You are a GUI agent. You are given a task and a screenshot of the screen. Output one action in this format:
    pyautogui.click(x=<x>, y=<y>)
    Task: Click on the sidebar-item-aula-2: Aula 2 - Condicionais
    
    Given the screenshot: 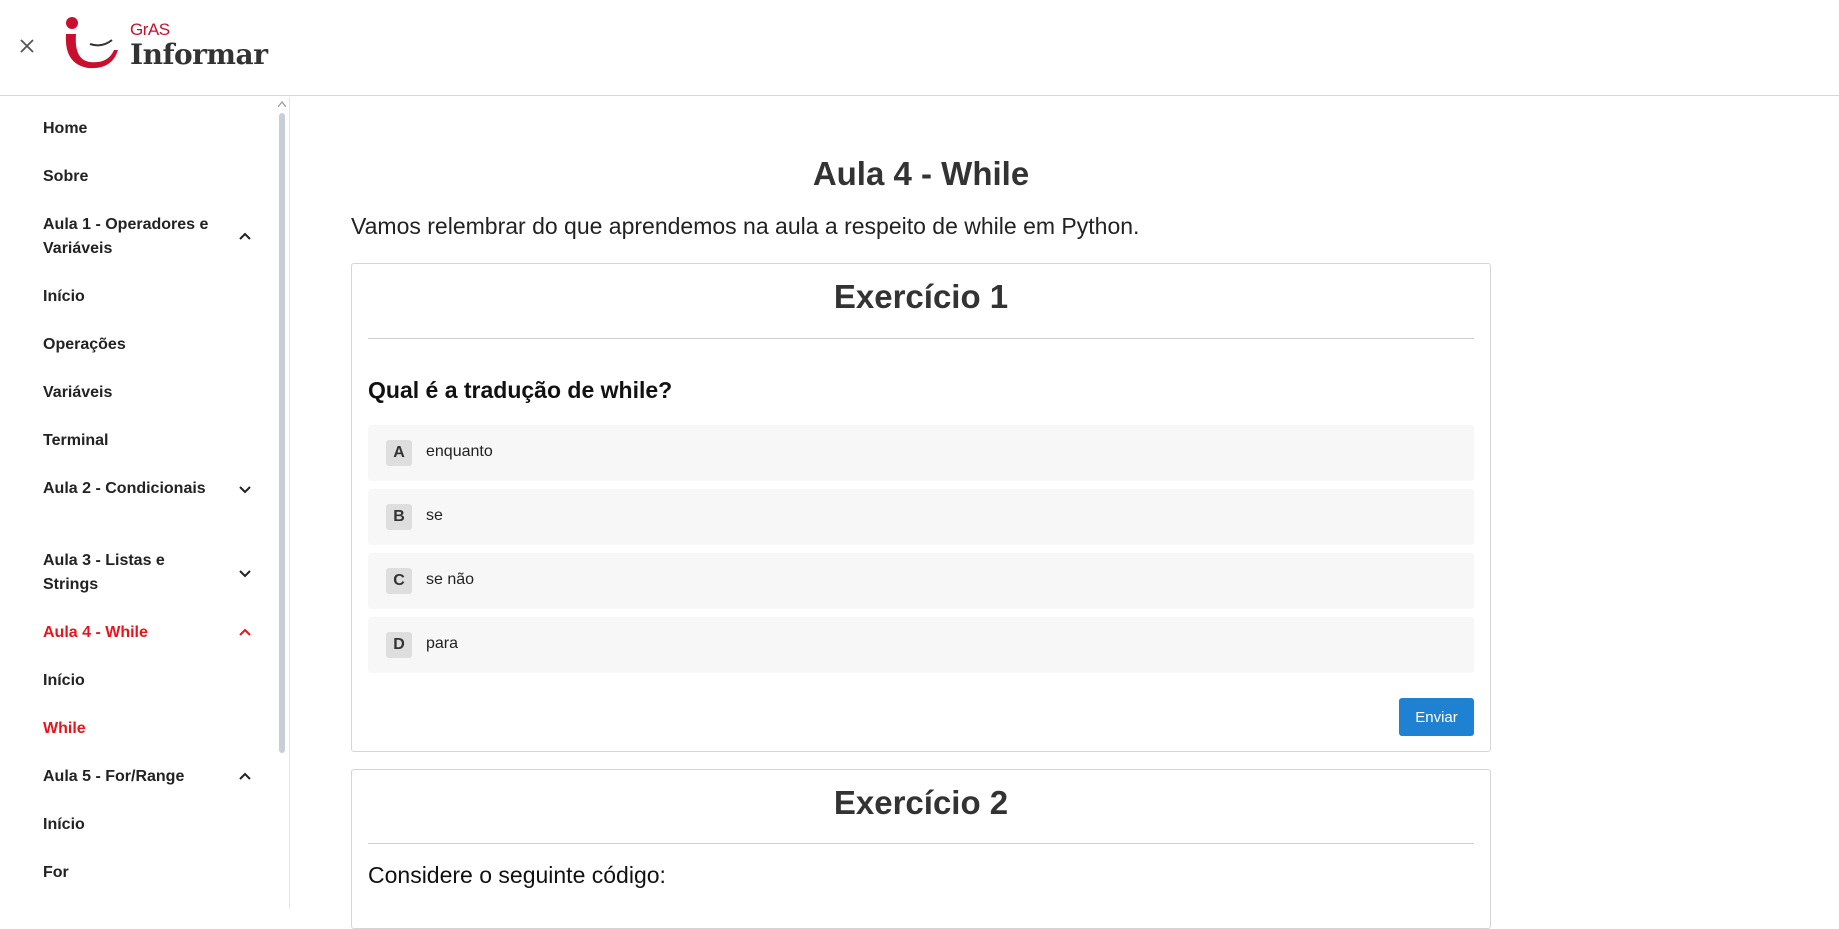 What is the action you would take?
    pyautogui.click(x=153, y=489)
    